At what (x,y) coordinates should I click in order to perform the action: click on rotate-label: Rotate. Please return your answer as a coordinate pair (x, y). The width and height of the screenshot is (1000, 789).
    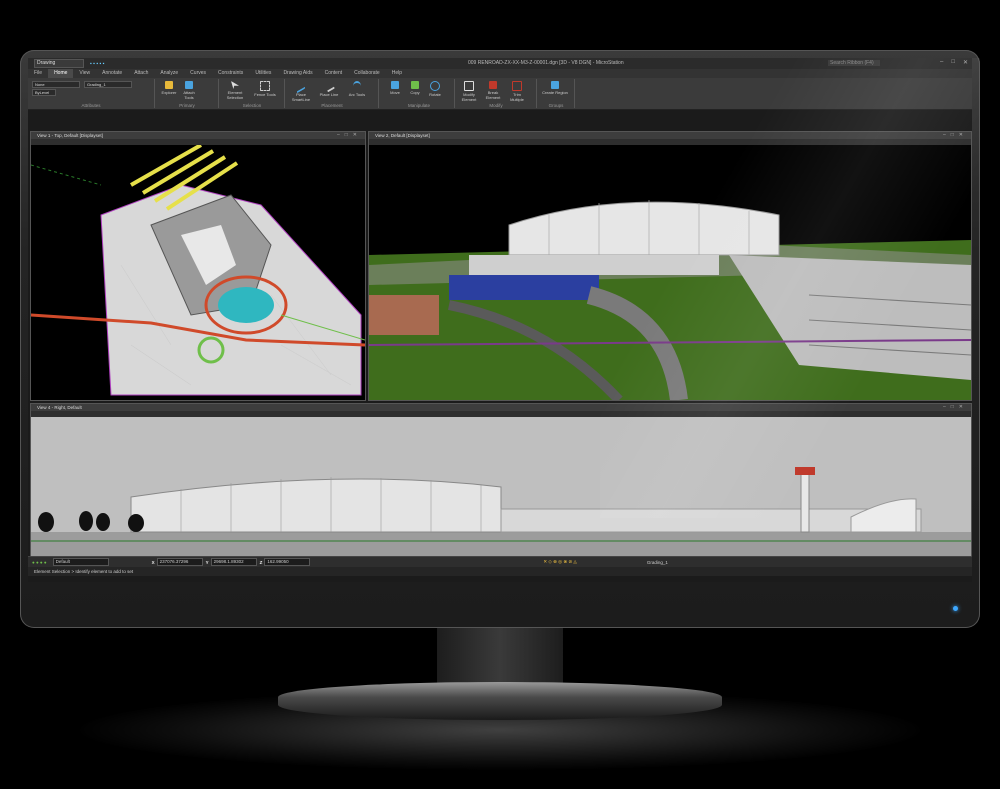
    Looking at the image, I should click on (435, 94).